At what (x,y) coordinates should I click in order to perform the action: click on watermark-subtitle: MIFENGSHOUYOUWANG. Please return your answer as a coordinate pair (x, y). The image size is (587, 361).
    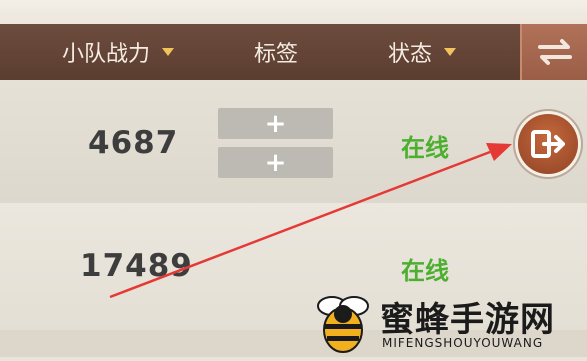
    Looking at the image, I should click on (463, 343).